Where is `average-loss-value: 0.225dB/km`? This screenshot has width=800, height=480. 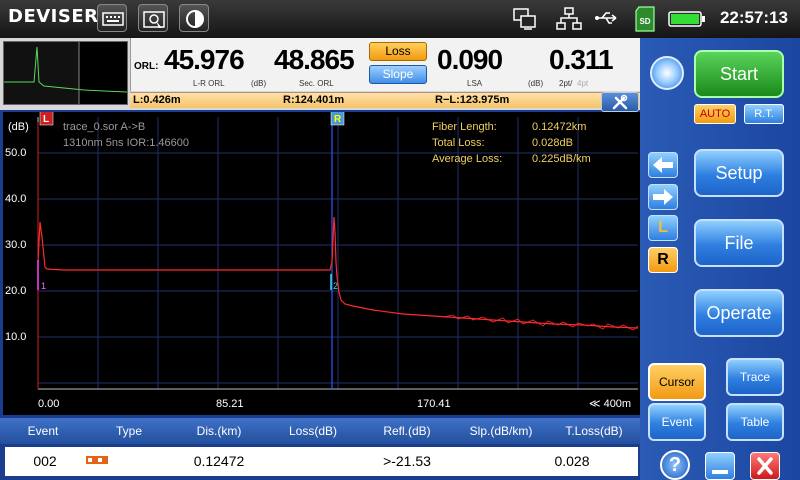 average-loss-value: 0.225dB/km is located at coordinates (561, 159).